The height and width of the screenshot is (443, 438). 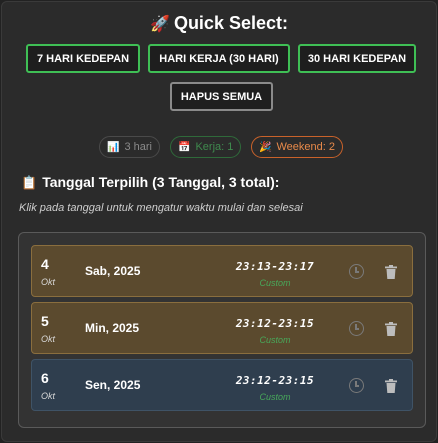 I want to click on days-count-label: 3 hari, so click(x=138, y=147).